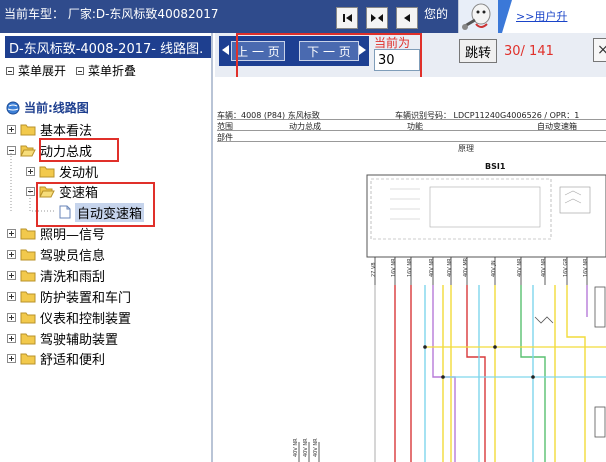 This screenshot has width=606, height=462. Describe the element at coordinates (303, 16) in the screenshot. I see `top-bar: 当前车型： 厂家:D-东风标致40082017 您的 >>用户升` at that location.